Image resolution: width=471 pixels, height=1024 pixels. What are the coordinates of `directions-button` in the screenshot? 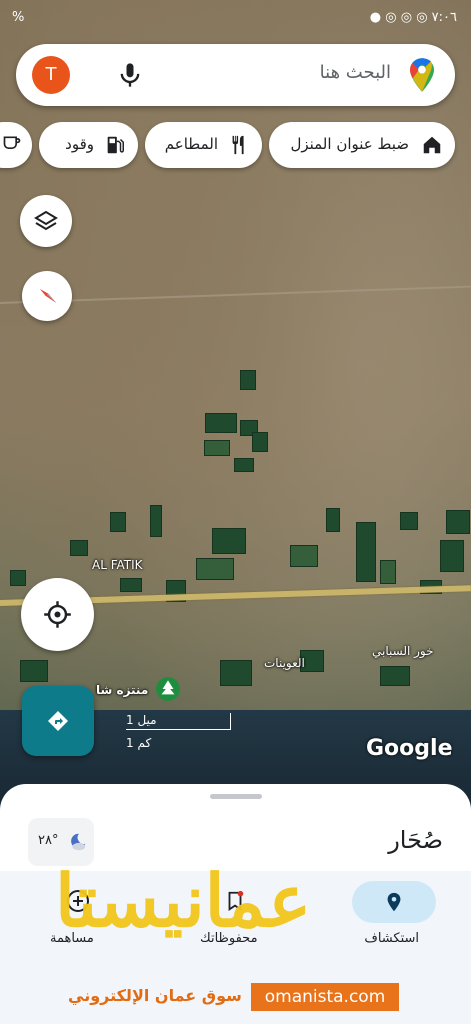 It's located at (58, 721).